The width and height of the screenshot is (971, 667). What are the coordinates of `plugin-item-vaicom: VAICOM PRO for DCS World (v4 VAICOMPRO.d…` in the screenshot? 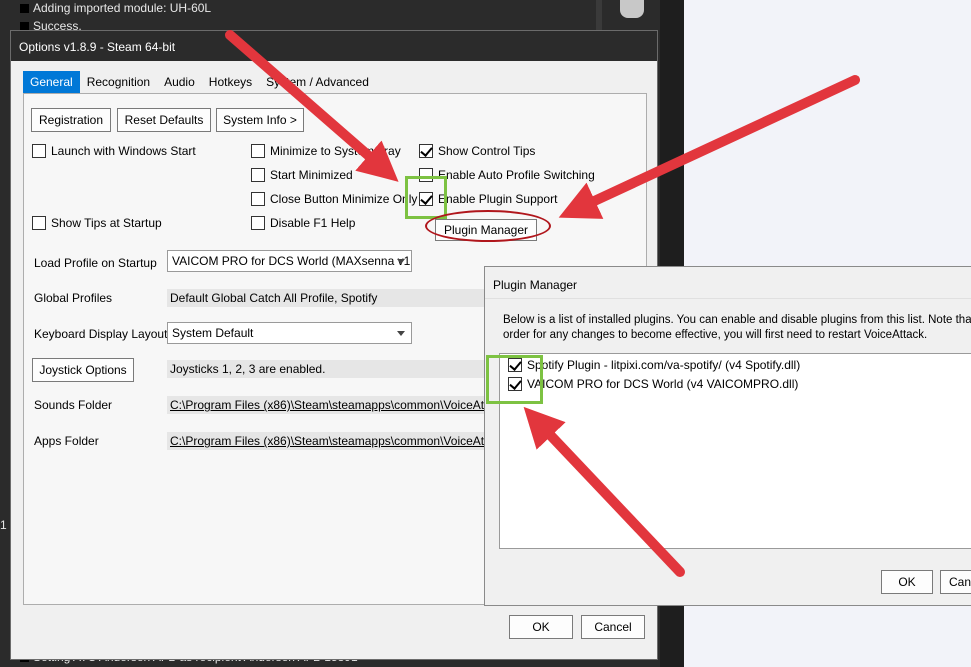 It's located at (653, 384).